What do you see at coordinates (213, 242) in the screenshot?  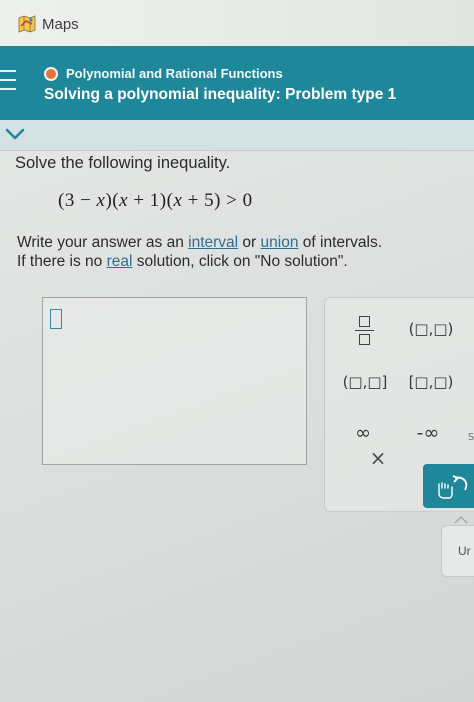 I see `interval-link: interval` at bounding box center [213, 242].